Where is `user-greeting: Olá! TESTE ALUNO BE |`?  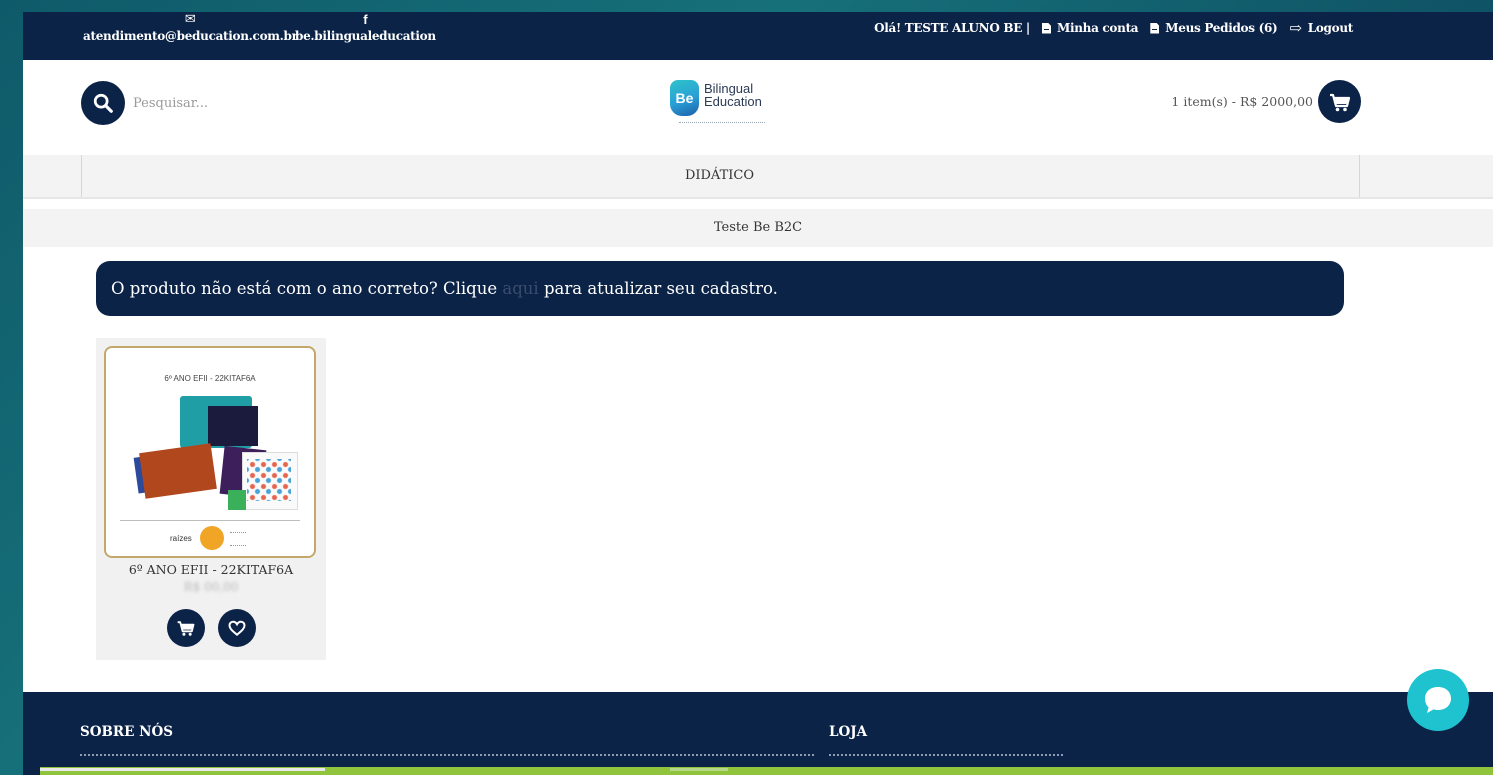 user-greeting: Olá! TESTE ALUNO BE | is located at coordinates (952, 28).